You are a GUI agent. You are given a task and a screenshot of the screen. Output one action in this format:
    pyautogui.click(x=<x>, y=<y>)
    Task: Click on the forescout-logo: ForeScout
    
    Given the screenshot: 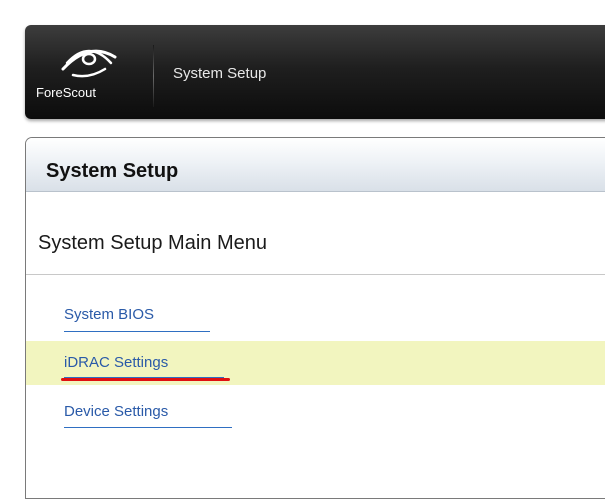 What is the action you would take?
    pyautogui.click(x=90, y=72)
    